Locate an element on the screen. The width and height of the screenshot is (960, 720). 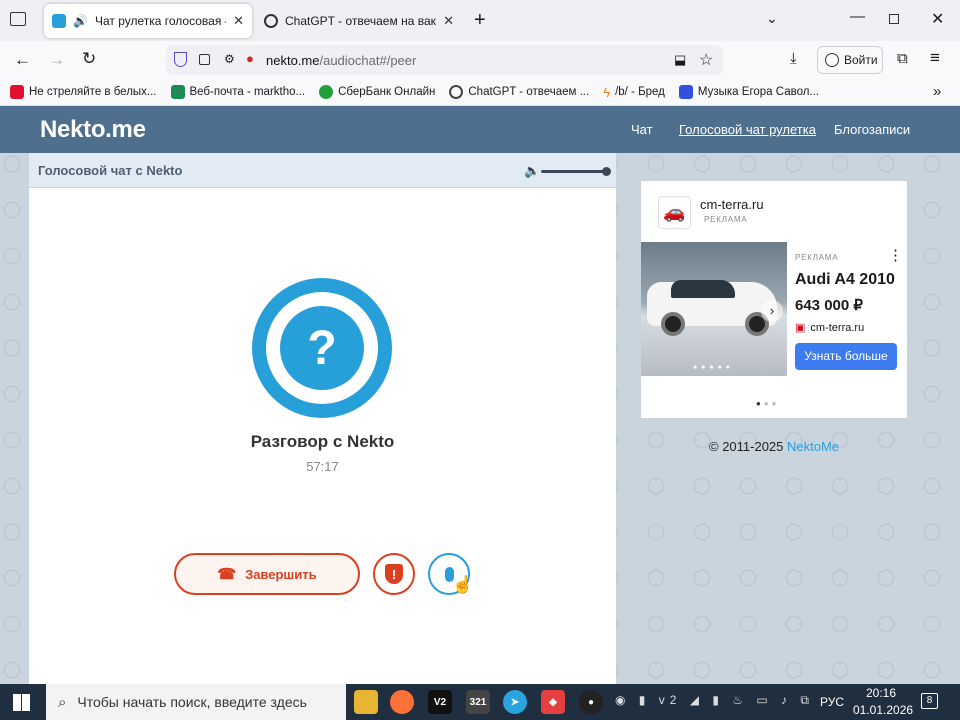
sign-in-button: Войти is located at coordinates (850, 60).